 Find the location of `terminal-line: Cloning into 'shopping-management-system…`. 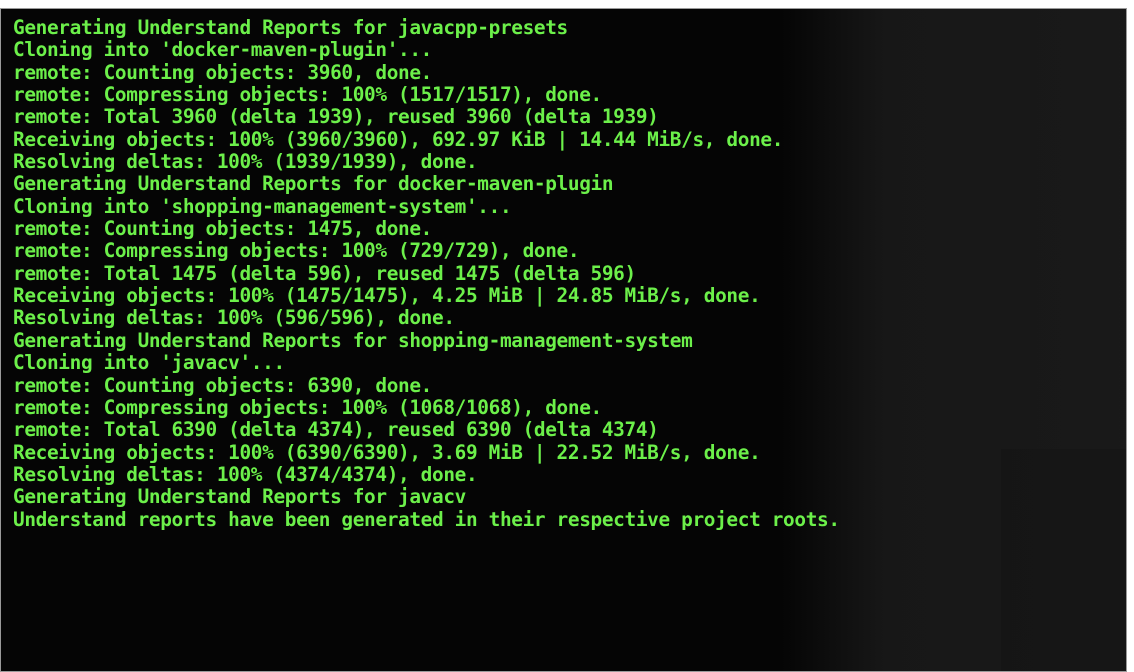

terminal-line: Cloning into 'shopping-management-system… is located at coordinates (262, 206).